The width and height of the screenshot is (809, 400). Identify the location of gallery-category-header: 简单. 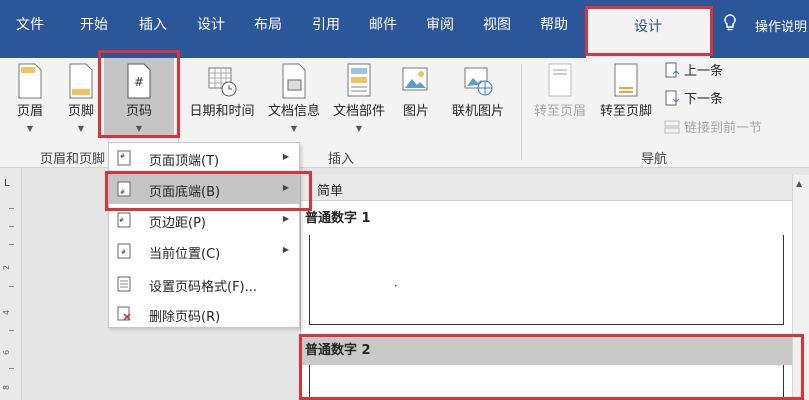
(547, 188).